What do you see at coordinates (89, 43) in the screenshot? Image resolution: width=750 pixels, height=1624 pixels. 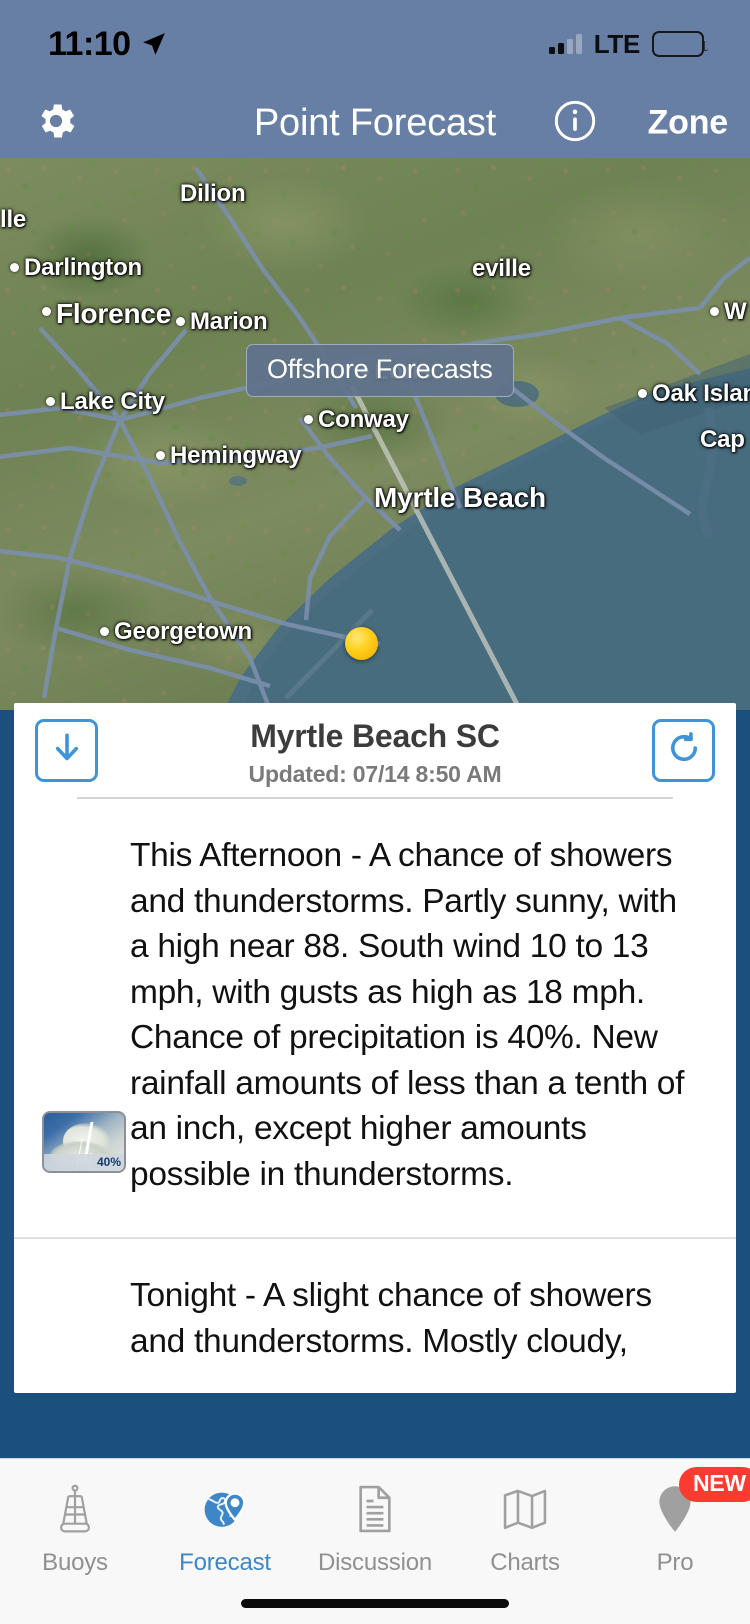 I see `status-clock: 11:10` at bounding box center [89, 43].